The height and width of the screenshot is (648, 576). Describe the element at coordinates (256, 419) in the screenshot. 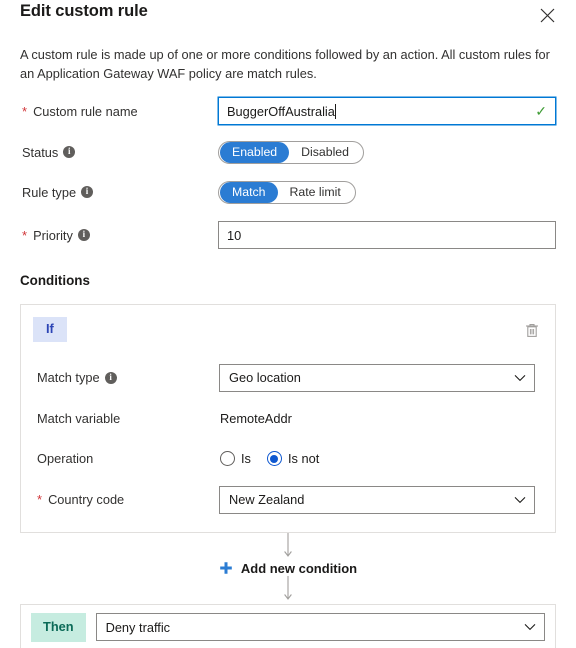

I see `match-variable-value: RemoteAddr` at that location.